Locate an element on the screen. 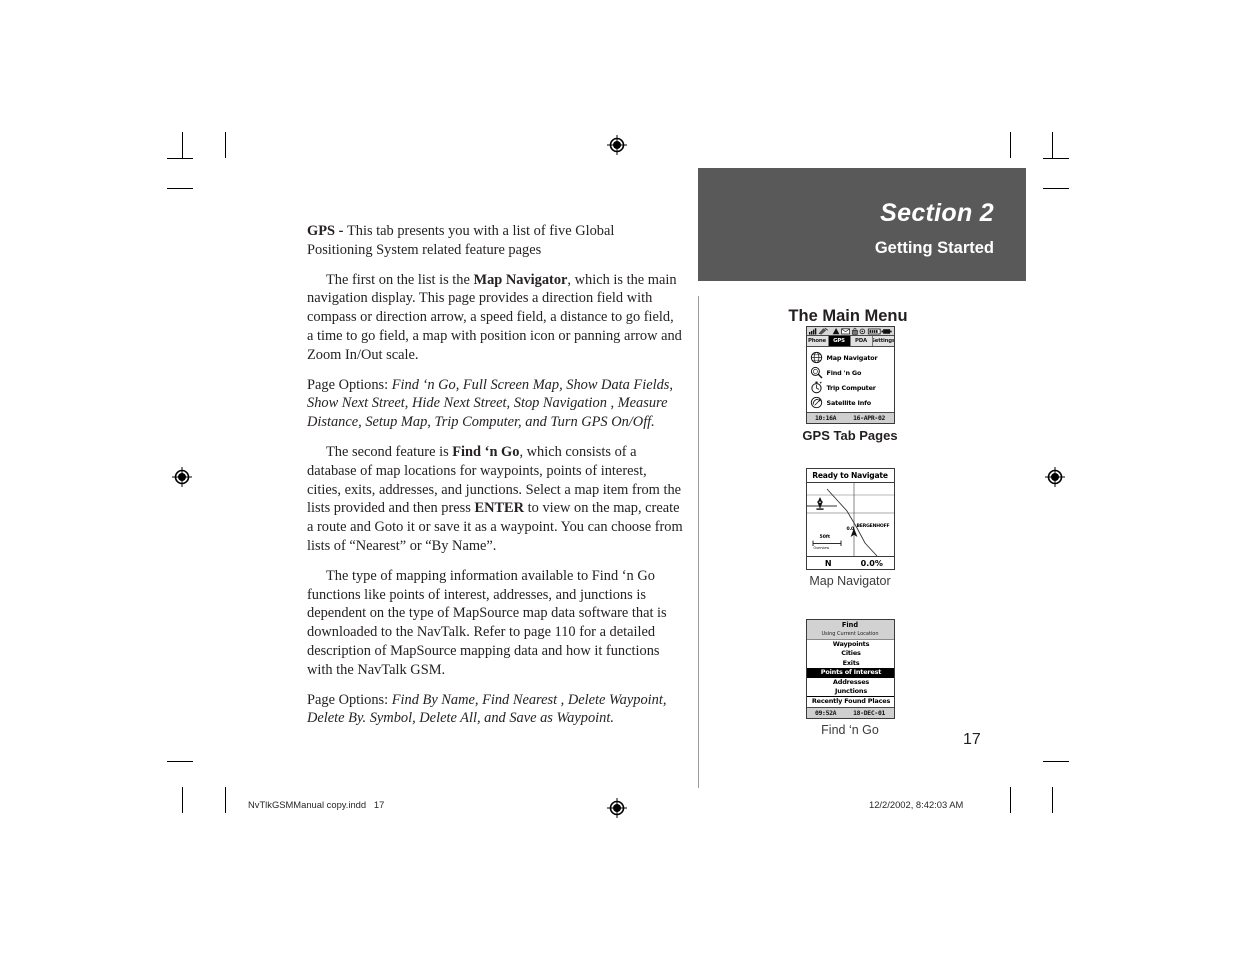 The width and height of the screenshot is (1235, 954). stopwatch-icon is located at coordinates (816, 387).